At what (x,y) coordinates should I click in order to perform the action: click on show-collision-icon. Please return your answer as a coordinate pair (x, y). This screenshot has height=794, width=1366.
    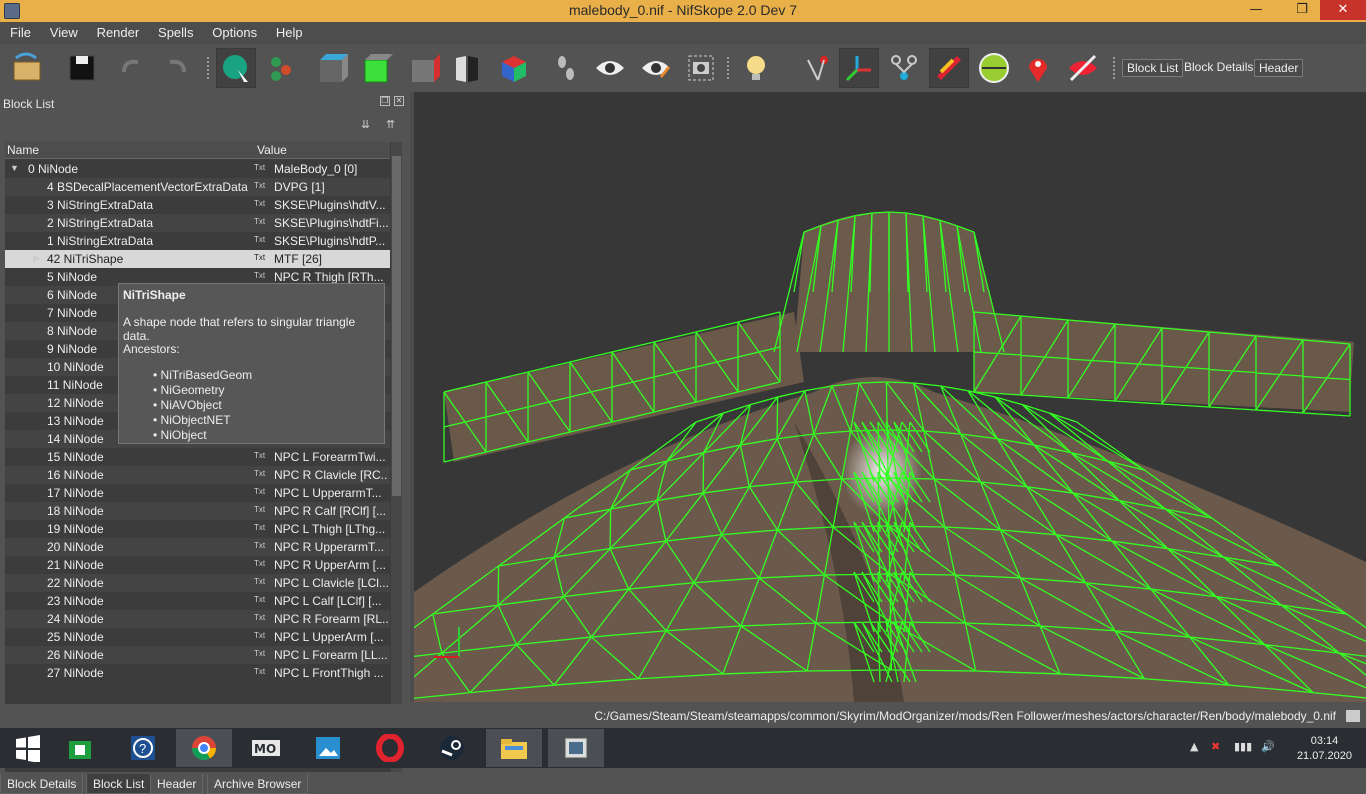
    Looking at the image, I should click on (949, 68).